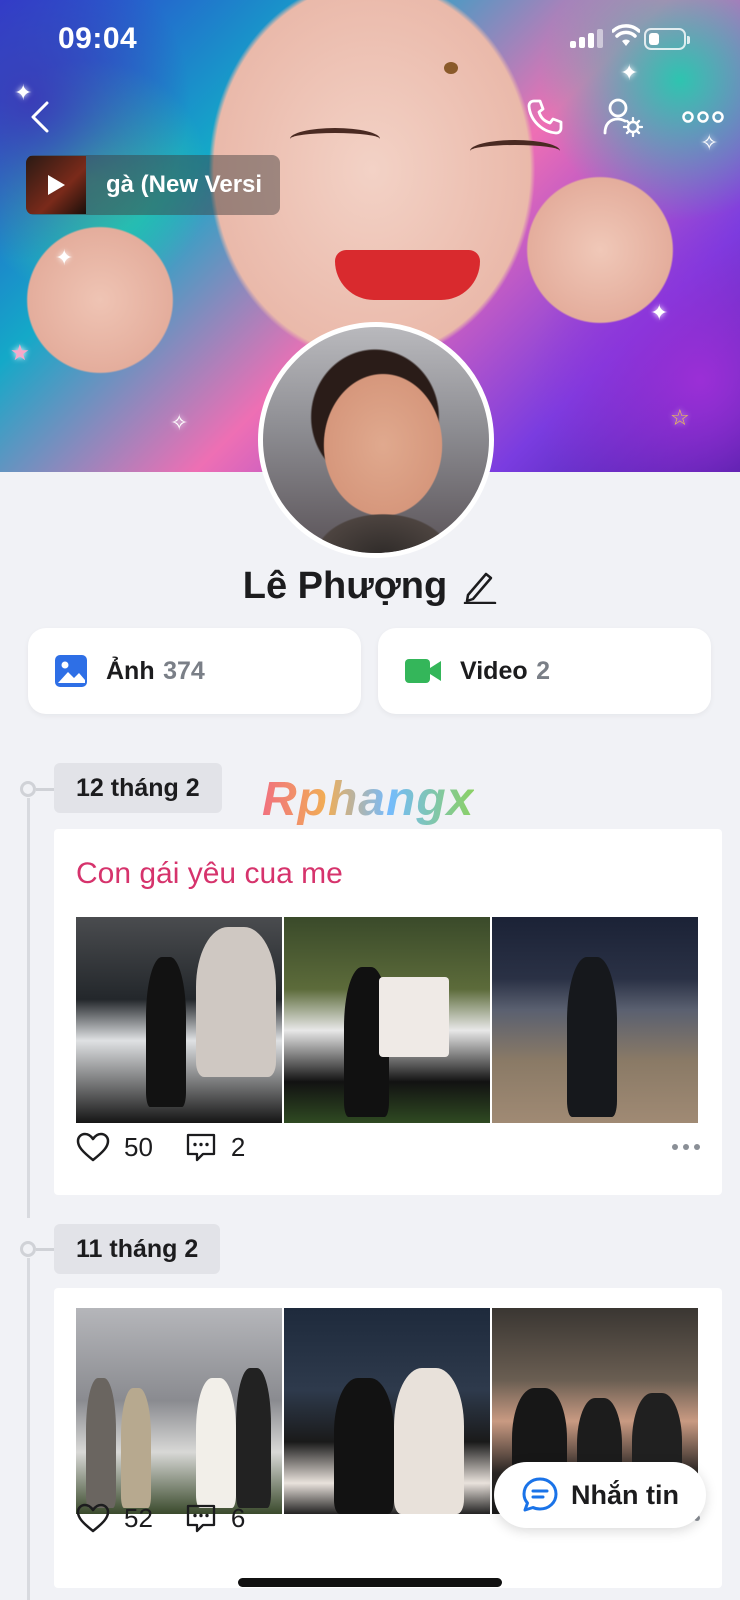  Describe the element at coordinates (370, 1582) in the screenshot. I see `home-indicator` at that location.